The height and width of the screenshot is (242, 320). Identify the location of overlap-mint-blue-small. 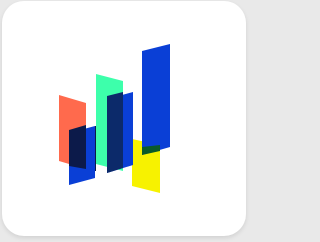
(95, 148).